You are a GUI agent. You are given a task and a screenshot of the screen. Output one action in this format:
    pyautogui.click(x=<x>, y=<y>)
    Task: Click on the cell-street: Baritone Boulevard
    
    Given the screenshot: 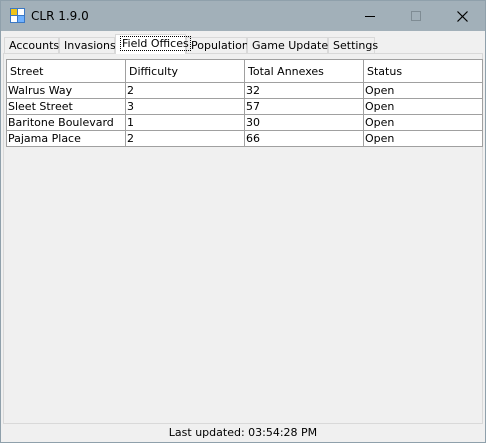 What is the action you would take?
    pyautogui.click(x=66, y=122)
    